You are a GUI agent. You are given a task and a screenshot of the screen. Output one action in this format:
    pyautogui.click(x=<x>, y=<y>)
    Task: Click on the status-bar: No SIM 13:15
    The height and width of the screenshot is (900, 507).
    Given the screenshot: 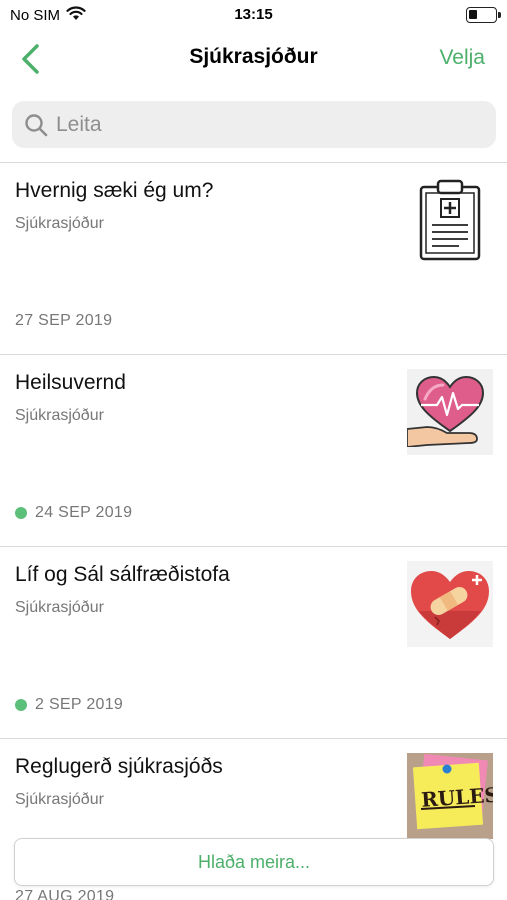 What is the action you would take?
    pyautogui.click(x=253, y=15)
    